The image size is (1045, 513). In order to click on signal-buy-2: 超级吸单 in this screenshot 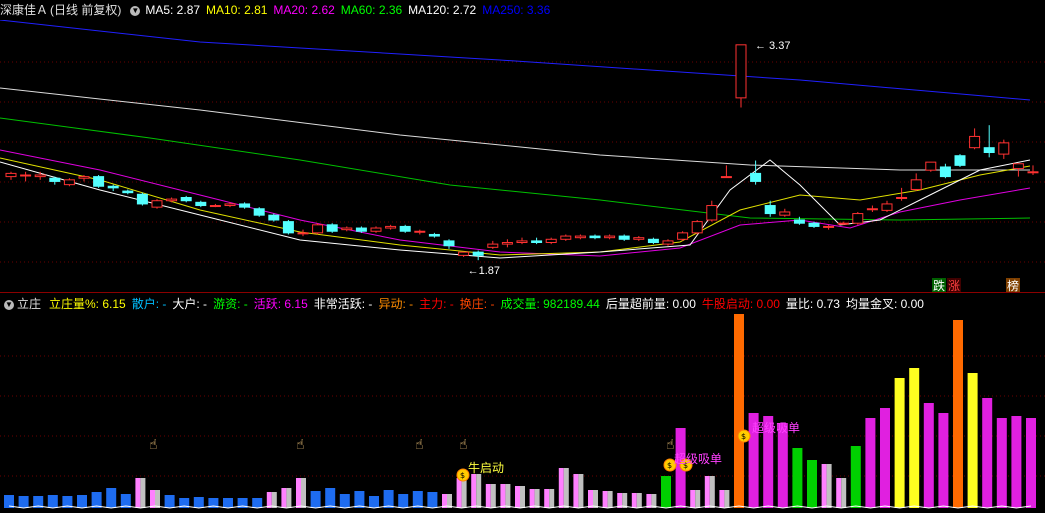, I will do `click(776, 427)`.